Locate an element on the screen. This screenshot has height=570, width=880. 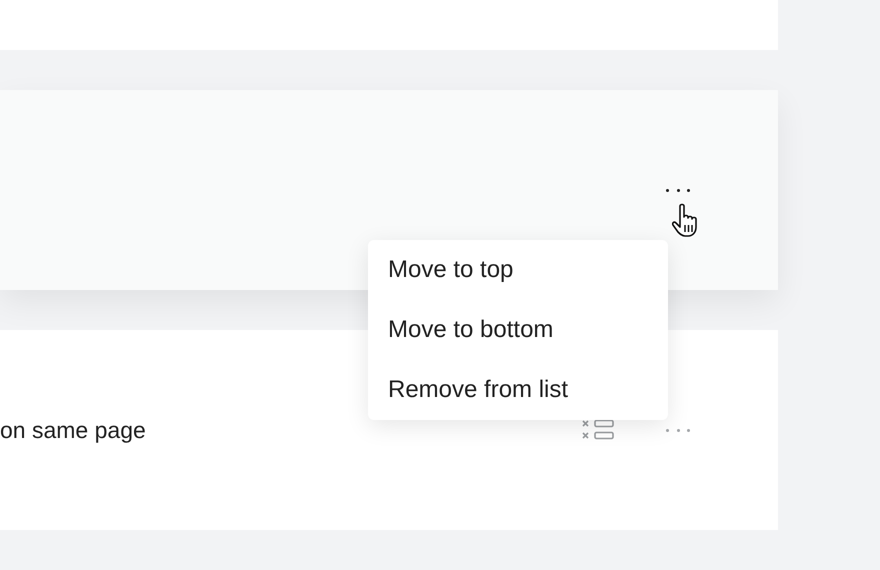
menu-item: Remove from list is located at coordinates (518, 390).